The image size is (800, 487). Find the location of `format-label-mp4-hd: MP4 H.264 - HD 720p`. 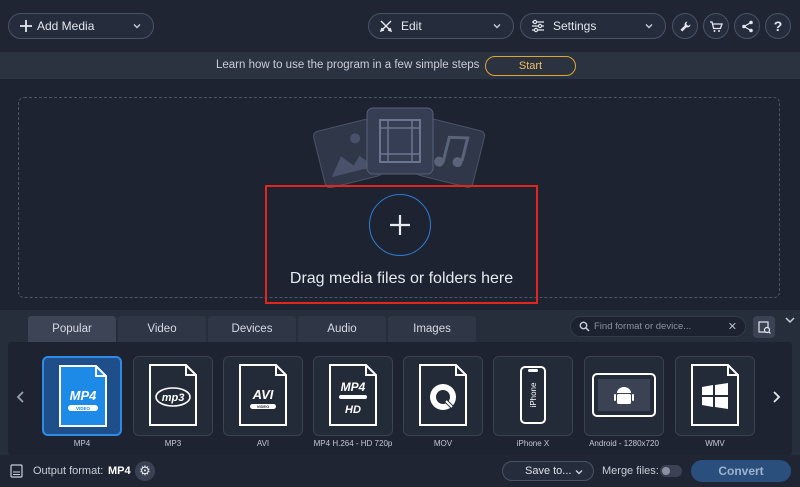

format-label-mp4-hd: MP4 H.264 - HD 720p is located at coordinates (353, 443).